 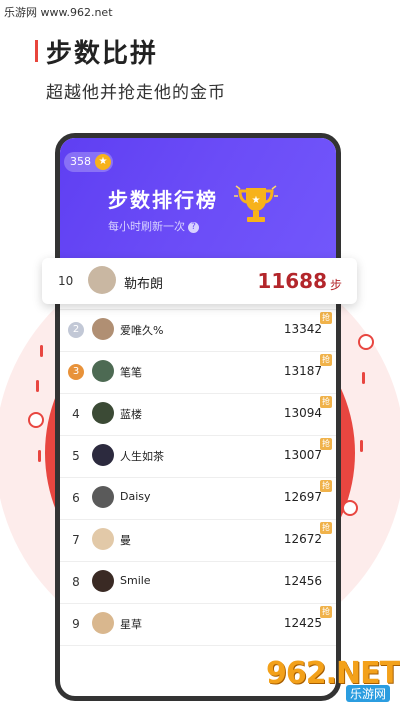 I want to click on decor-ring-left, so click(x=36, y=420).